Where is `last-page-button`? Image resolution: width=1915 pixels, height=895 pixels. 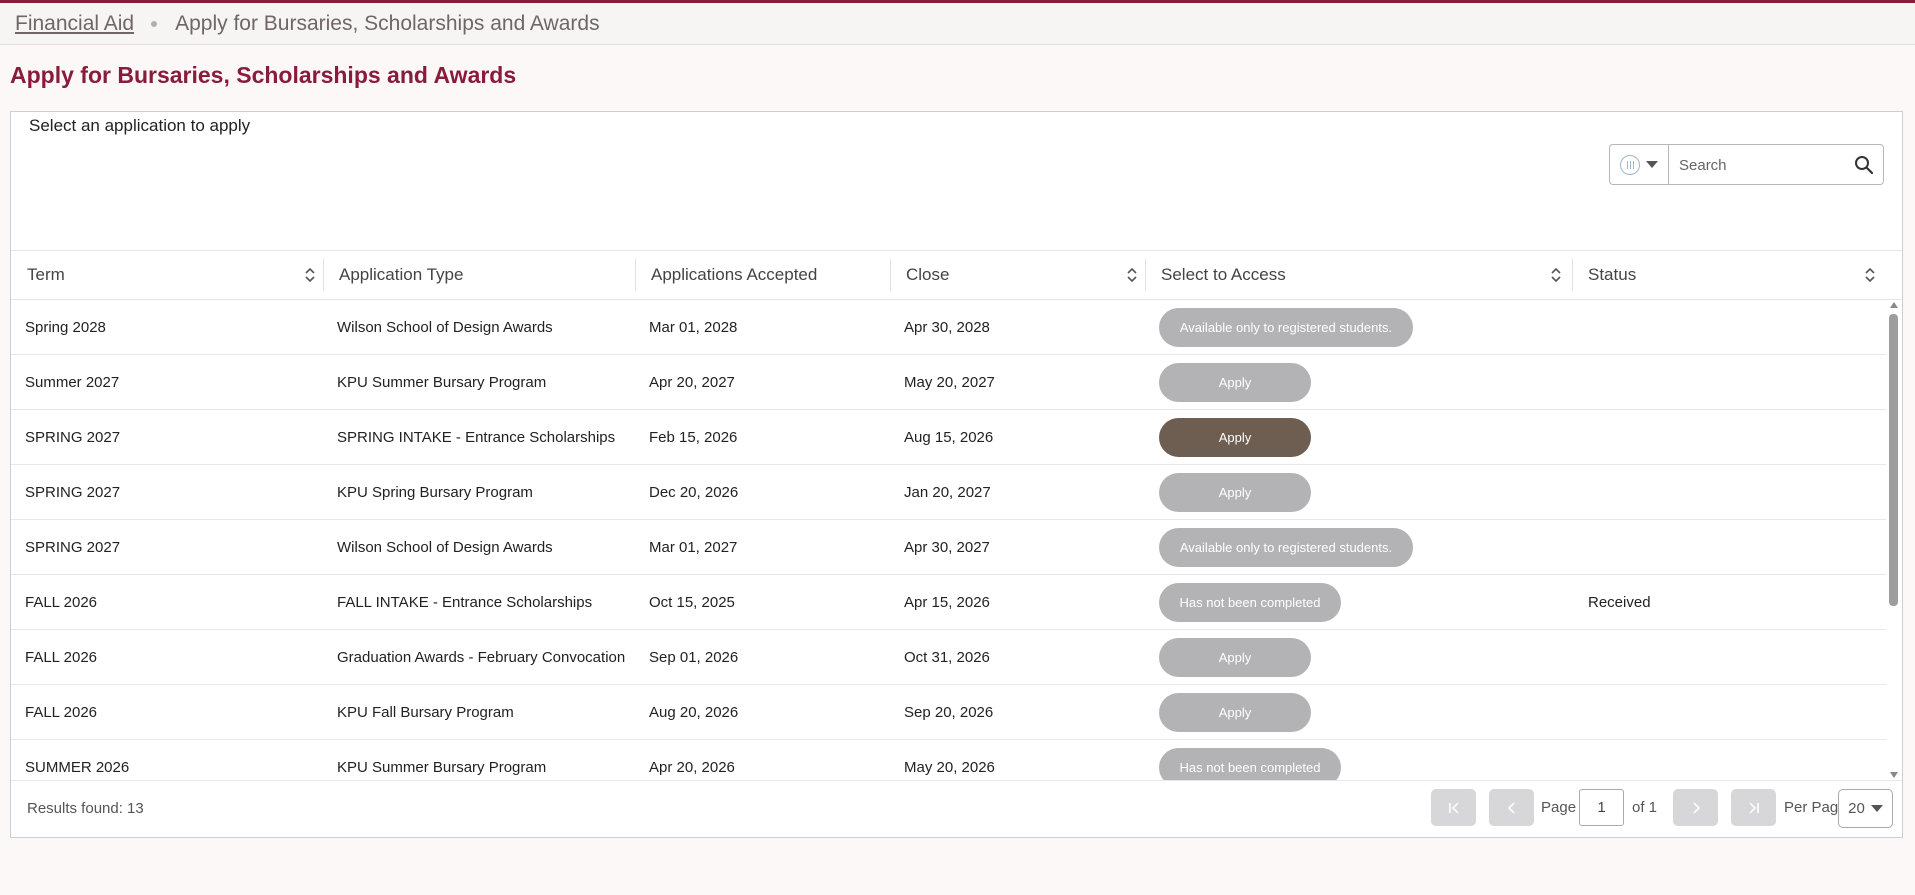 last-page-button is located at coordinates (1753, 807).